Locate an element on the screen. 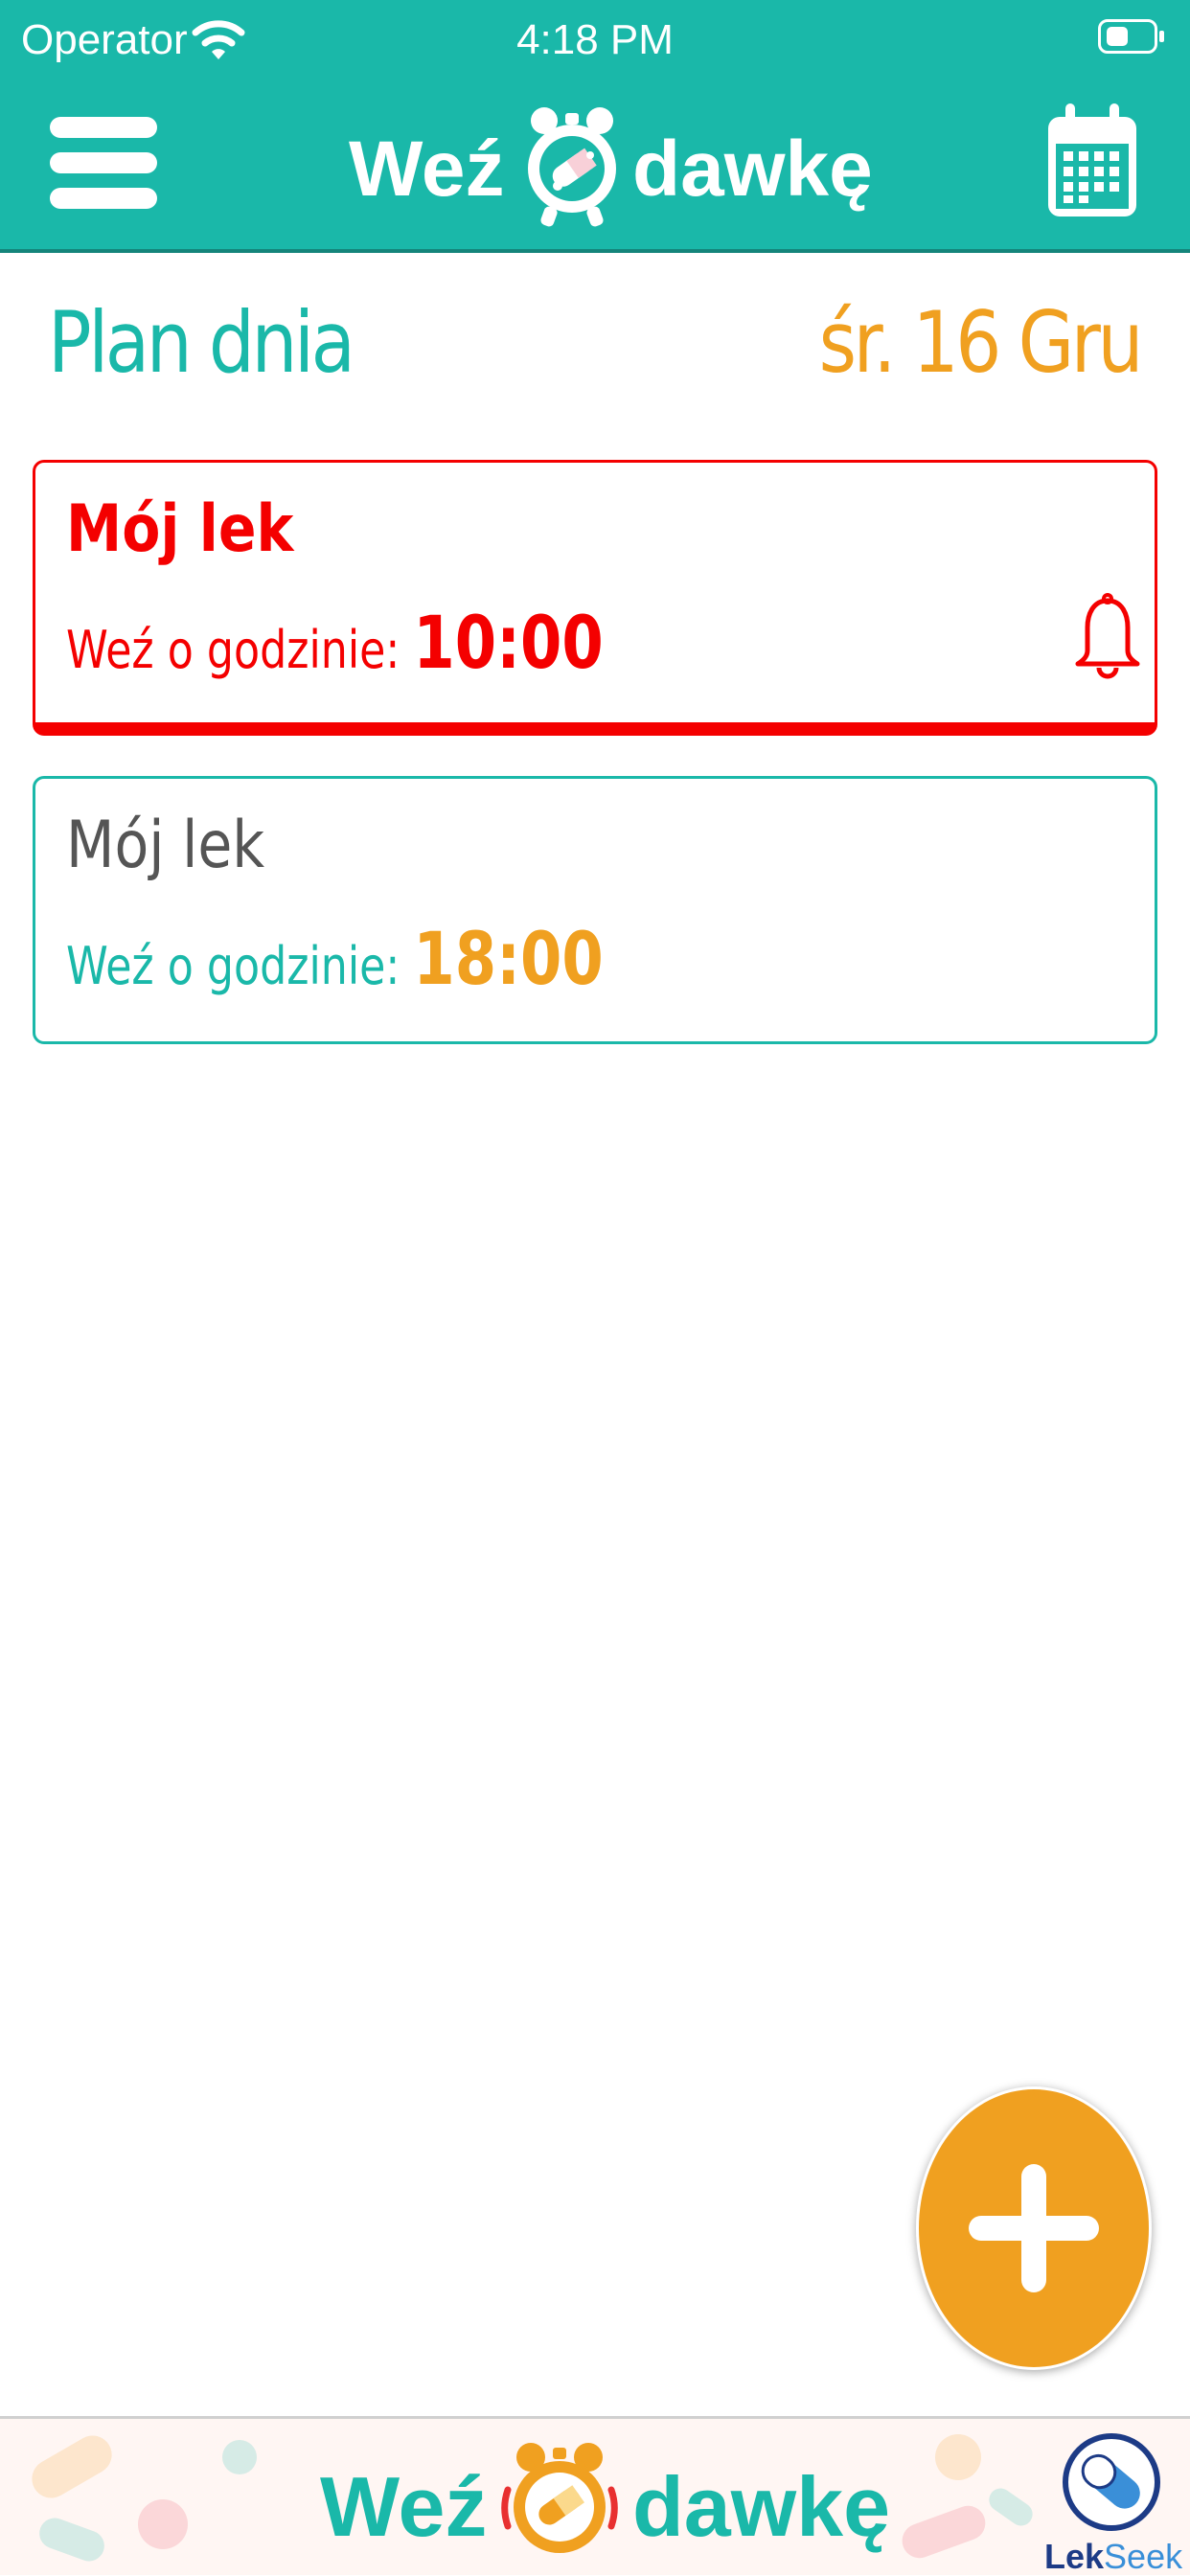 The image size is (1190, 2576). current-date: śr. 16 Gru is located at coordinates (982, 343).